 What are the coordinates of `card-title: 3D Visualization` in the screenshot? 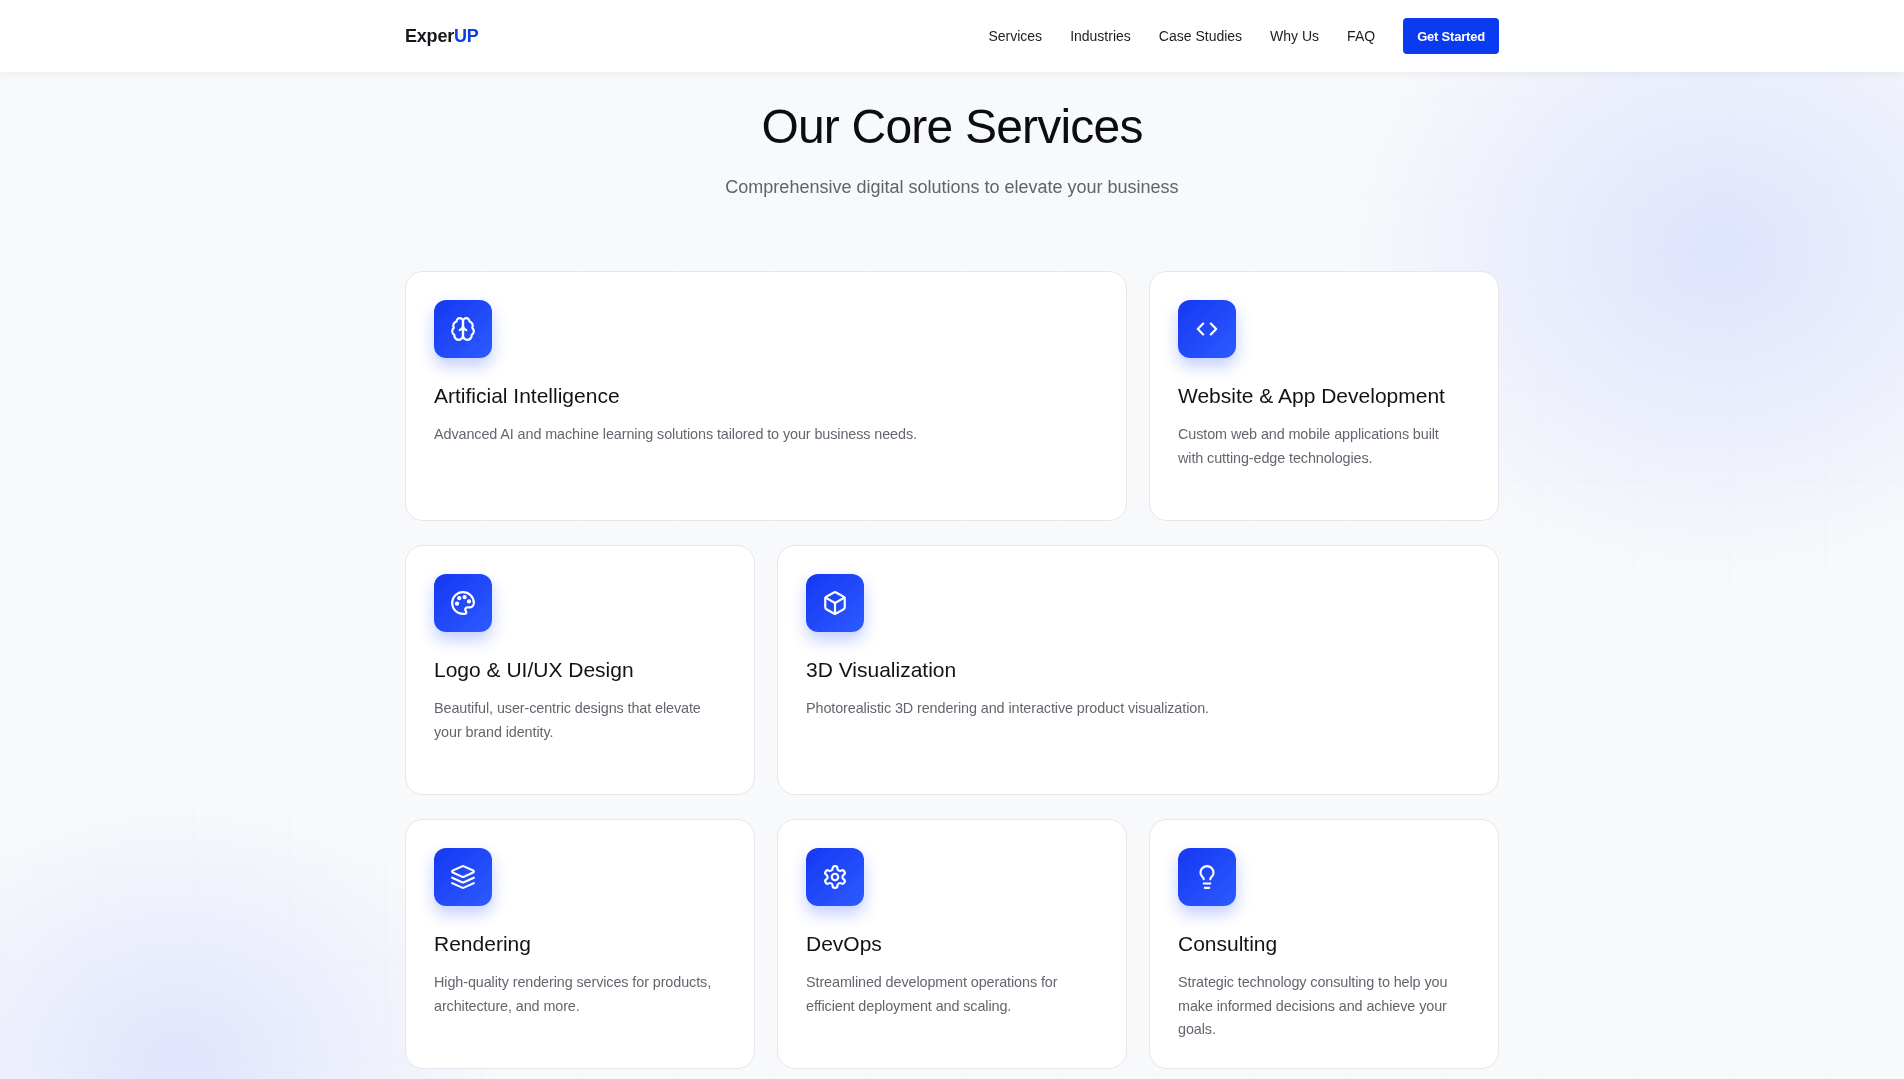 It's located at (881, 670).